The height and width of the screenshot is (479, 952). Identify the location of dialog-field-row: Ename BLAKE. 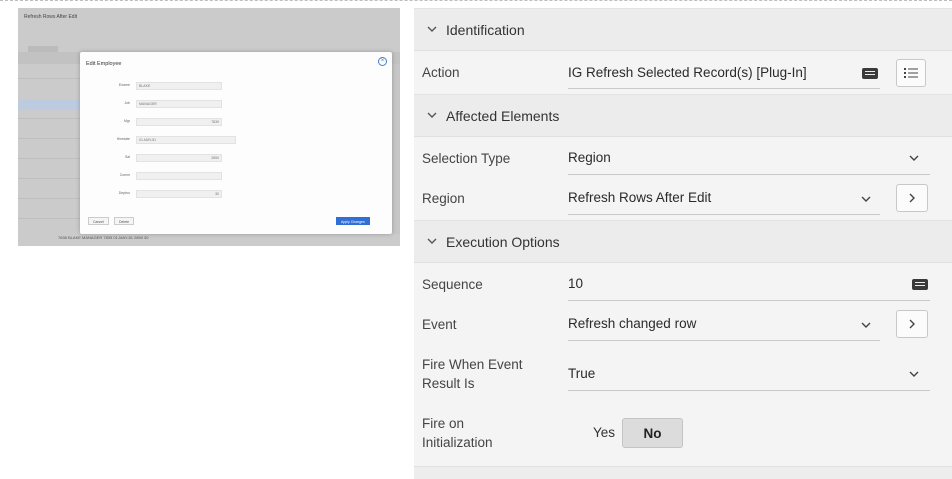
(236, 86).